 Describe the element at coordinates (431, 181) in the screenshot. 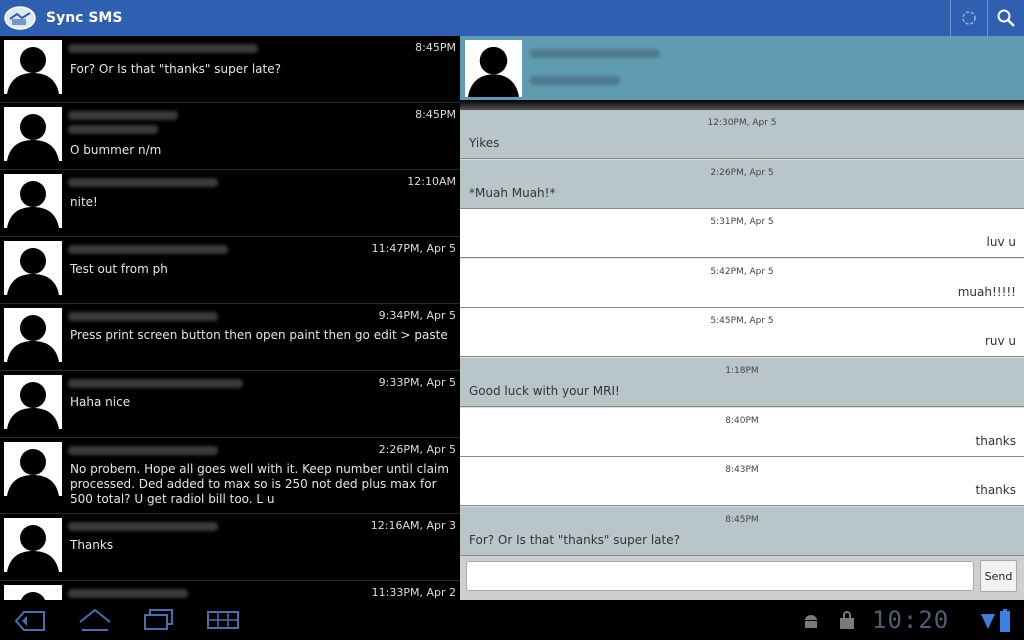

I see `conversation-time: 12:10AM` at that location.